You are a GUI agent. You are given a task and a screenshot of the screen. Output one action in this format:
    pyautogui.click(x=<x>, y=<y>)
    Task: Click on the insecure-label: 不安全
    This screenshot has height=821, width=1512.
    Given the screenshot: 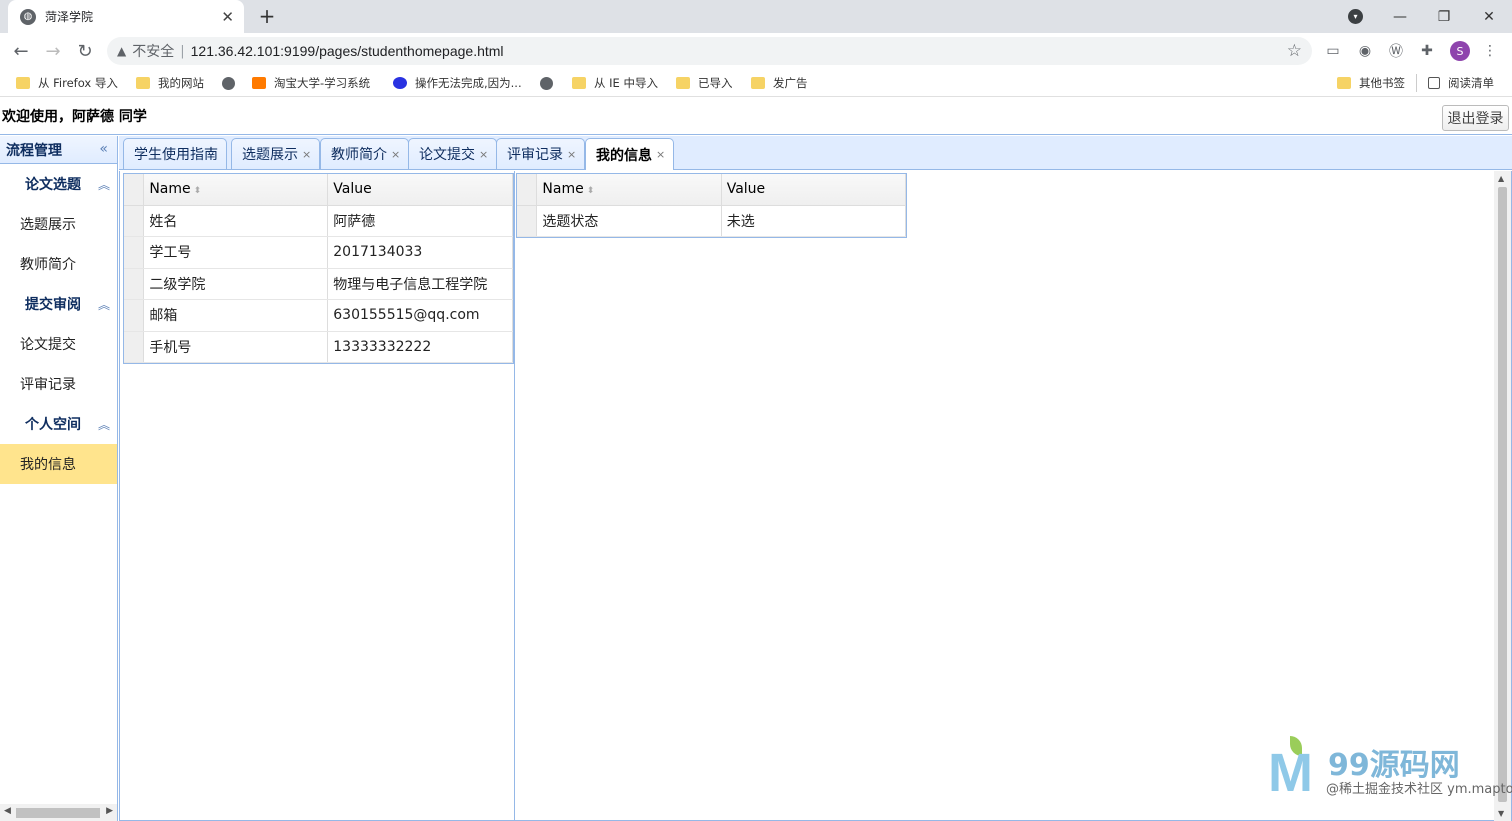 What is the action you would take?
    pyautogui.click(x=153, y=52)
    